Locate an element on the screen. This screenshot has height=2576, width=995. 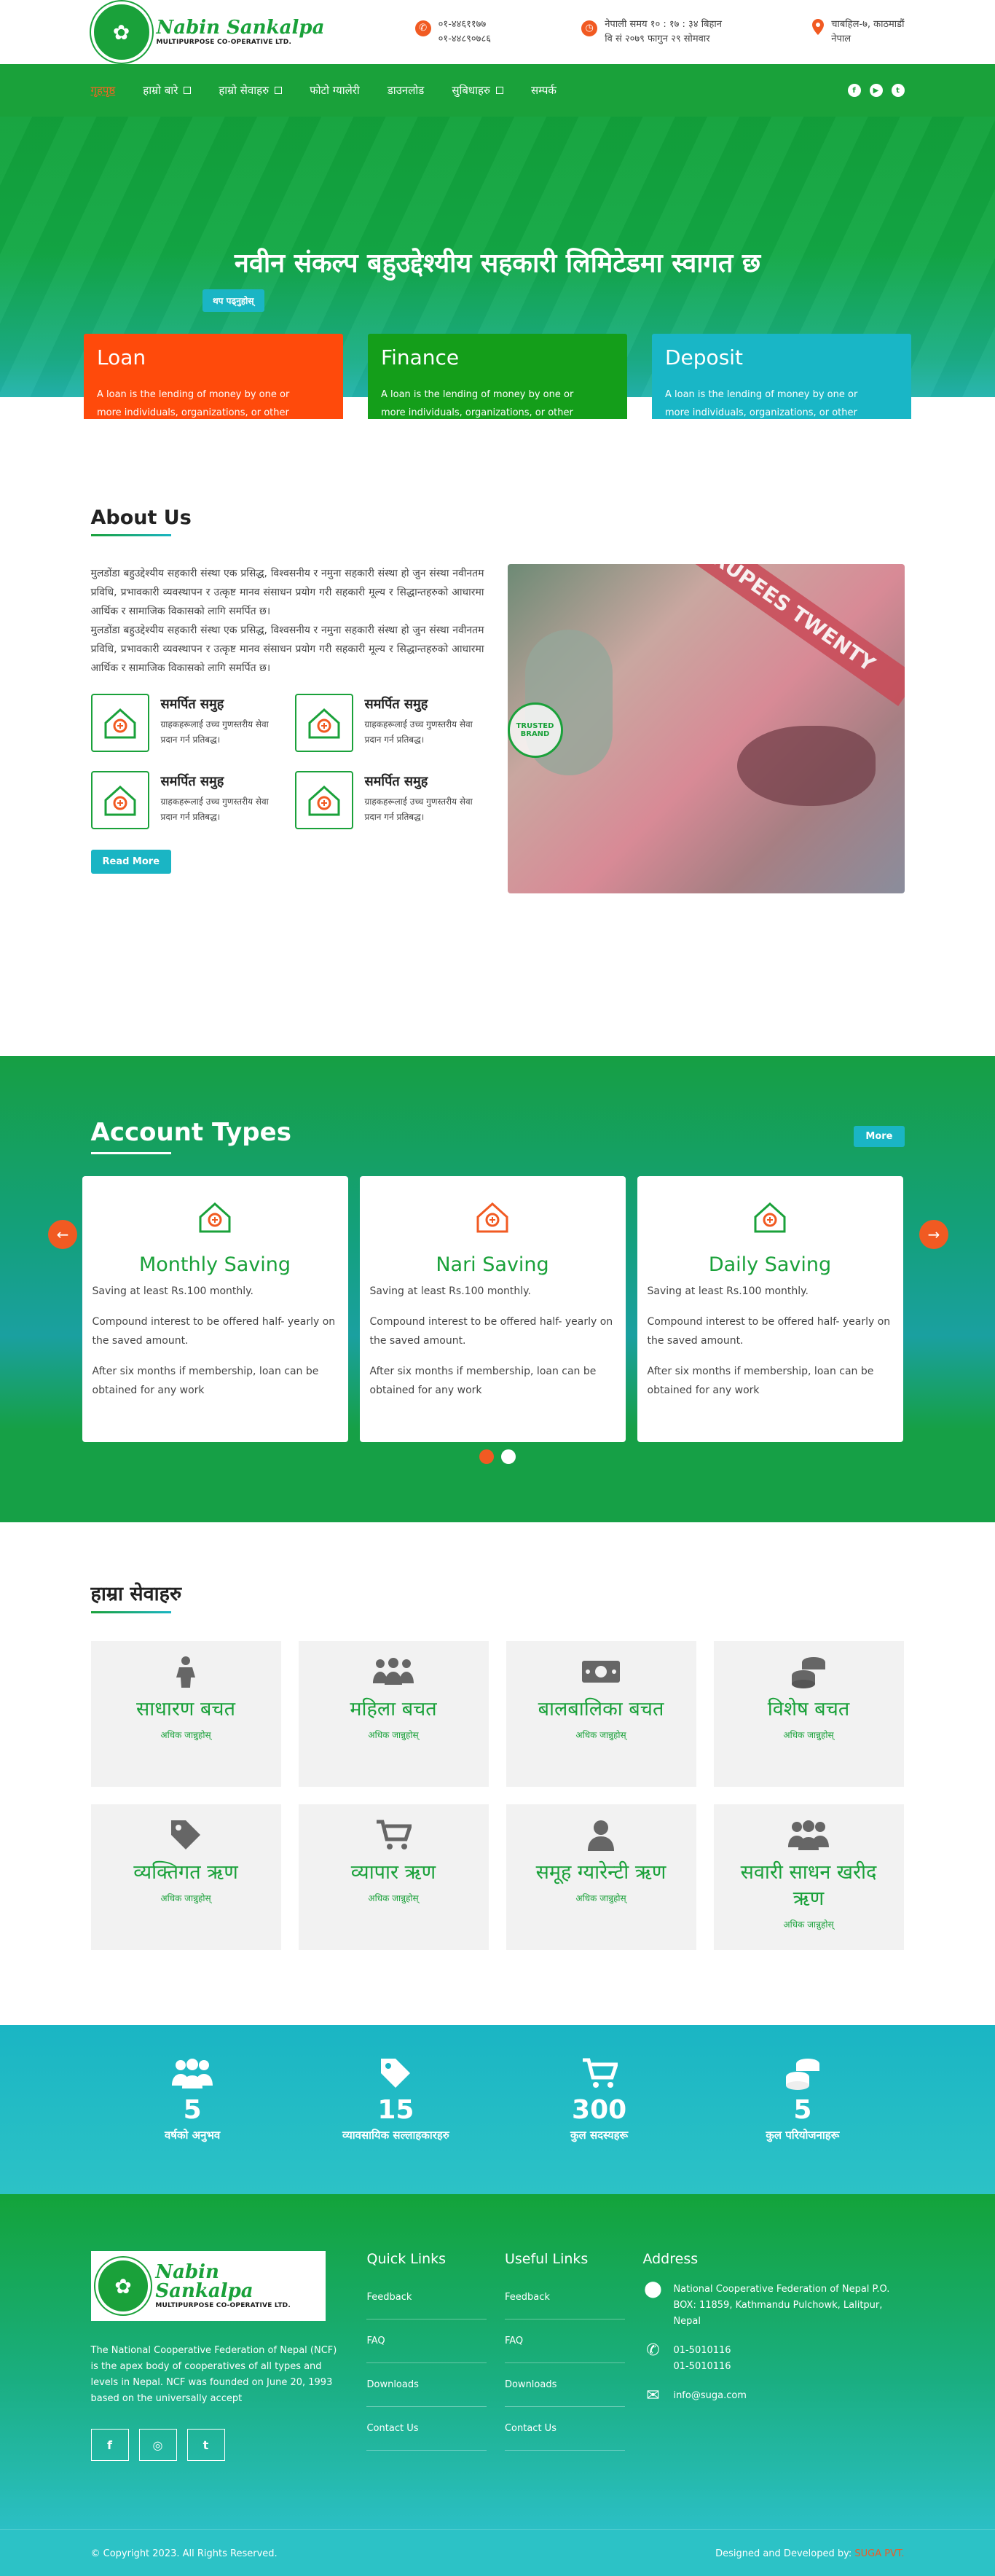
counter-number: 15 is located at coordinates (395, 2110).